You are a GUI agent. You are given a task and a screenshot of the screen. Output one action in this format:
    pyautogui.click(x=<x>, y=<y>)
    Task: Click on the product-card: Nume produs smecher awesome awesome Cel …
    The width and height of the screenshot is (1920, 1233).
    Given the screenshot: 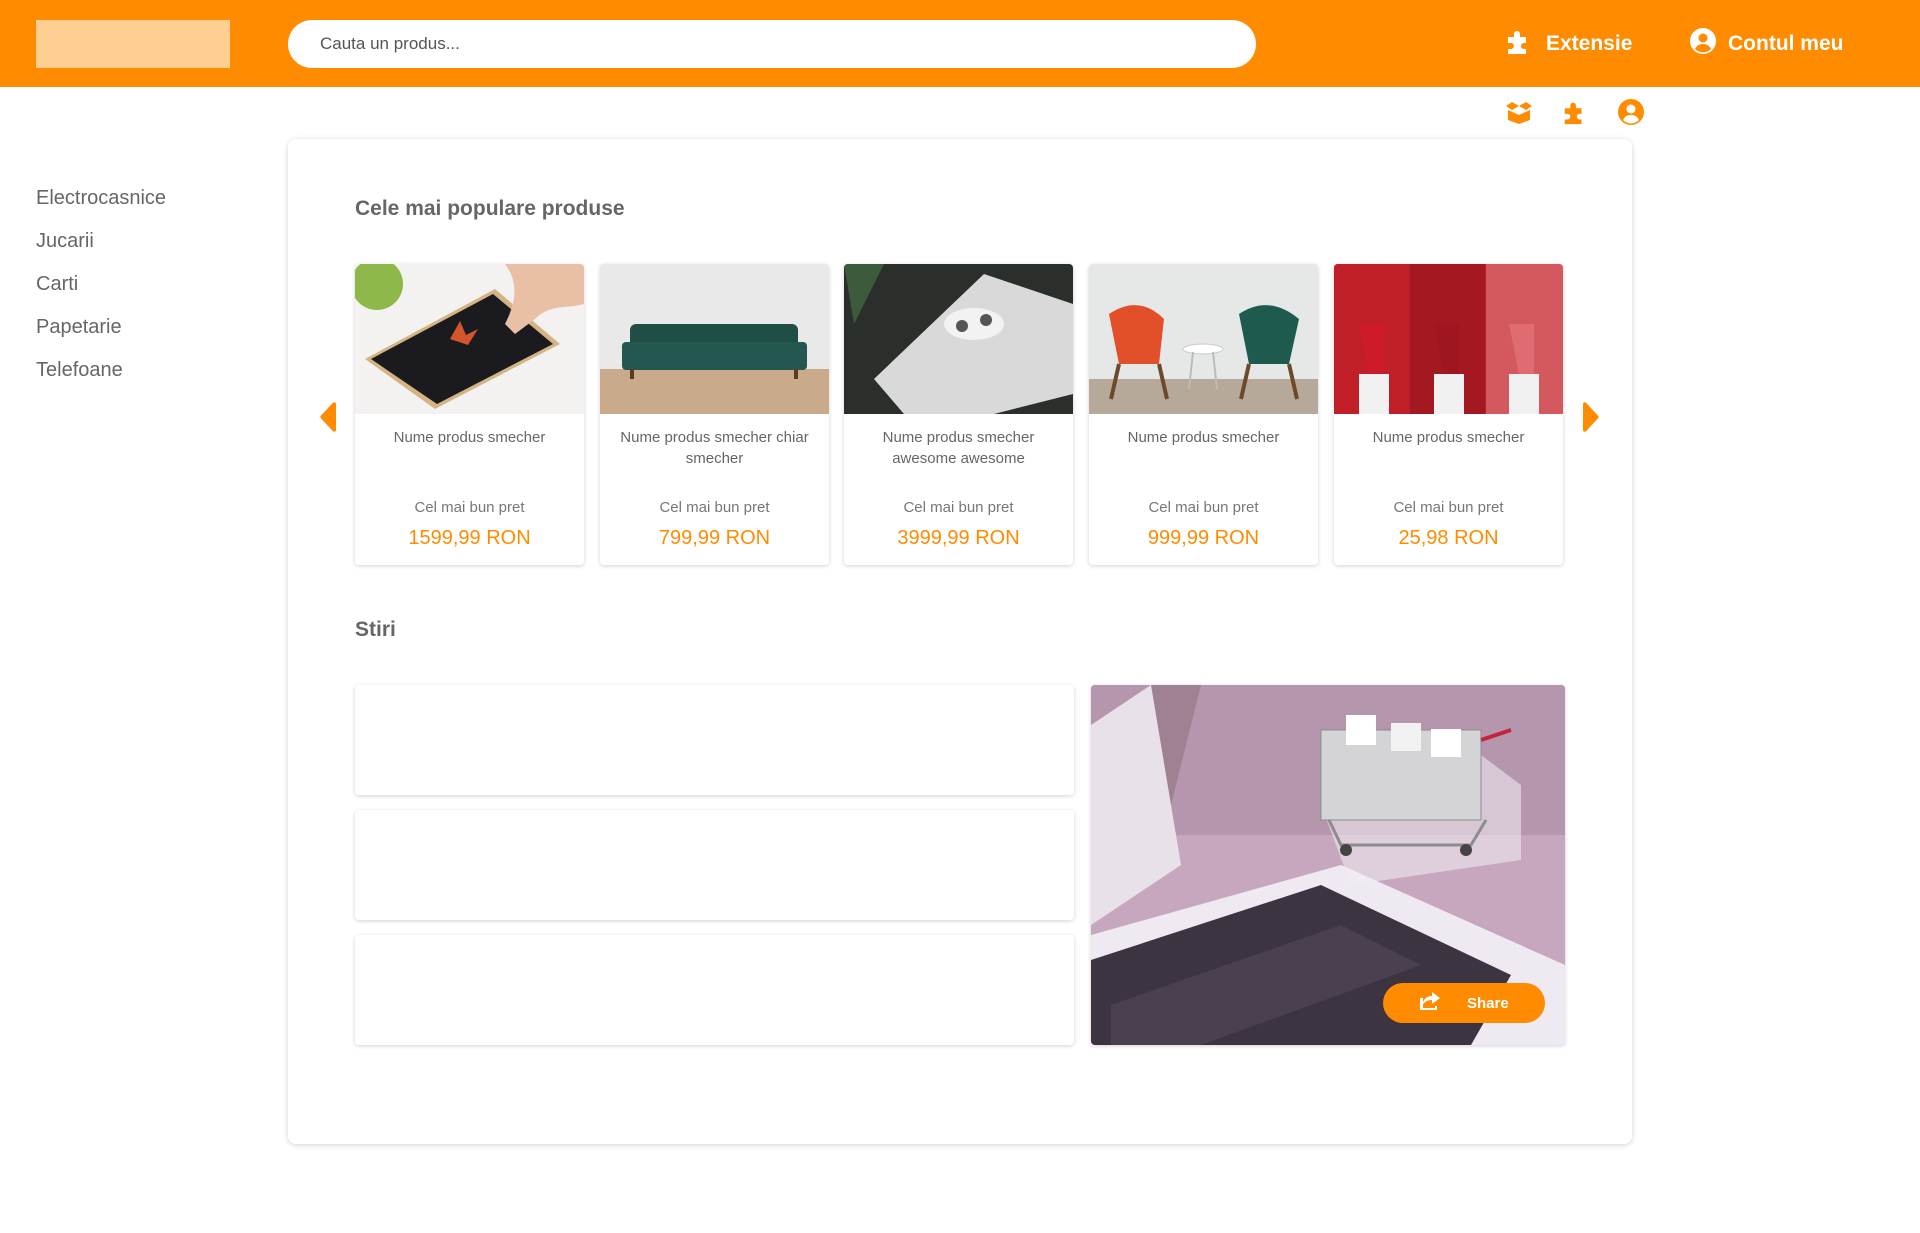 What is the action you would take?
    pyautogui.click(x=958, y=414)
    